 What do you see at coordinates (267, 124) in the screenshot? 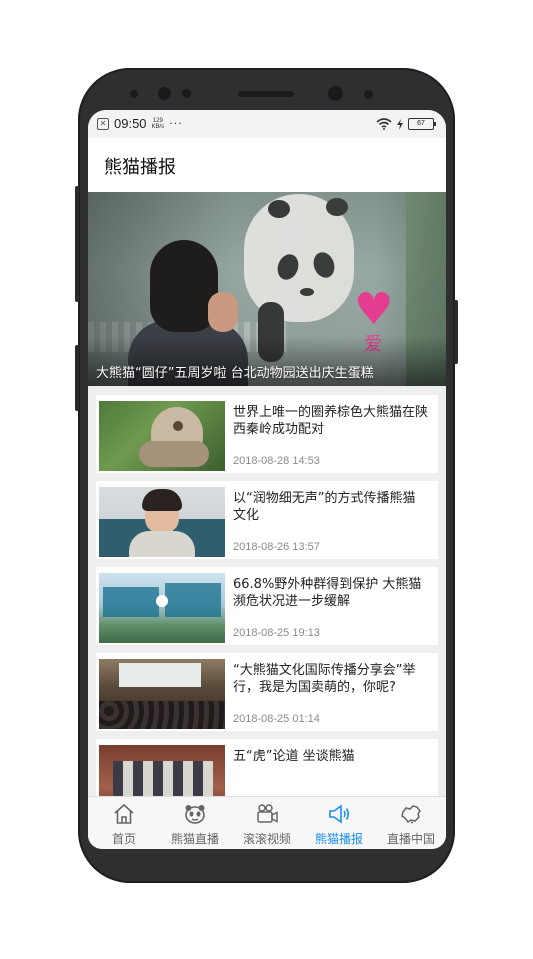
I see `status-bar: ✕ 09:50 129 KB/s ··· 67` at bounding box center [267, 124].